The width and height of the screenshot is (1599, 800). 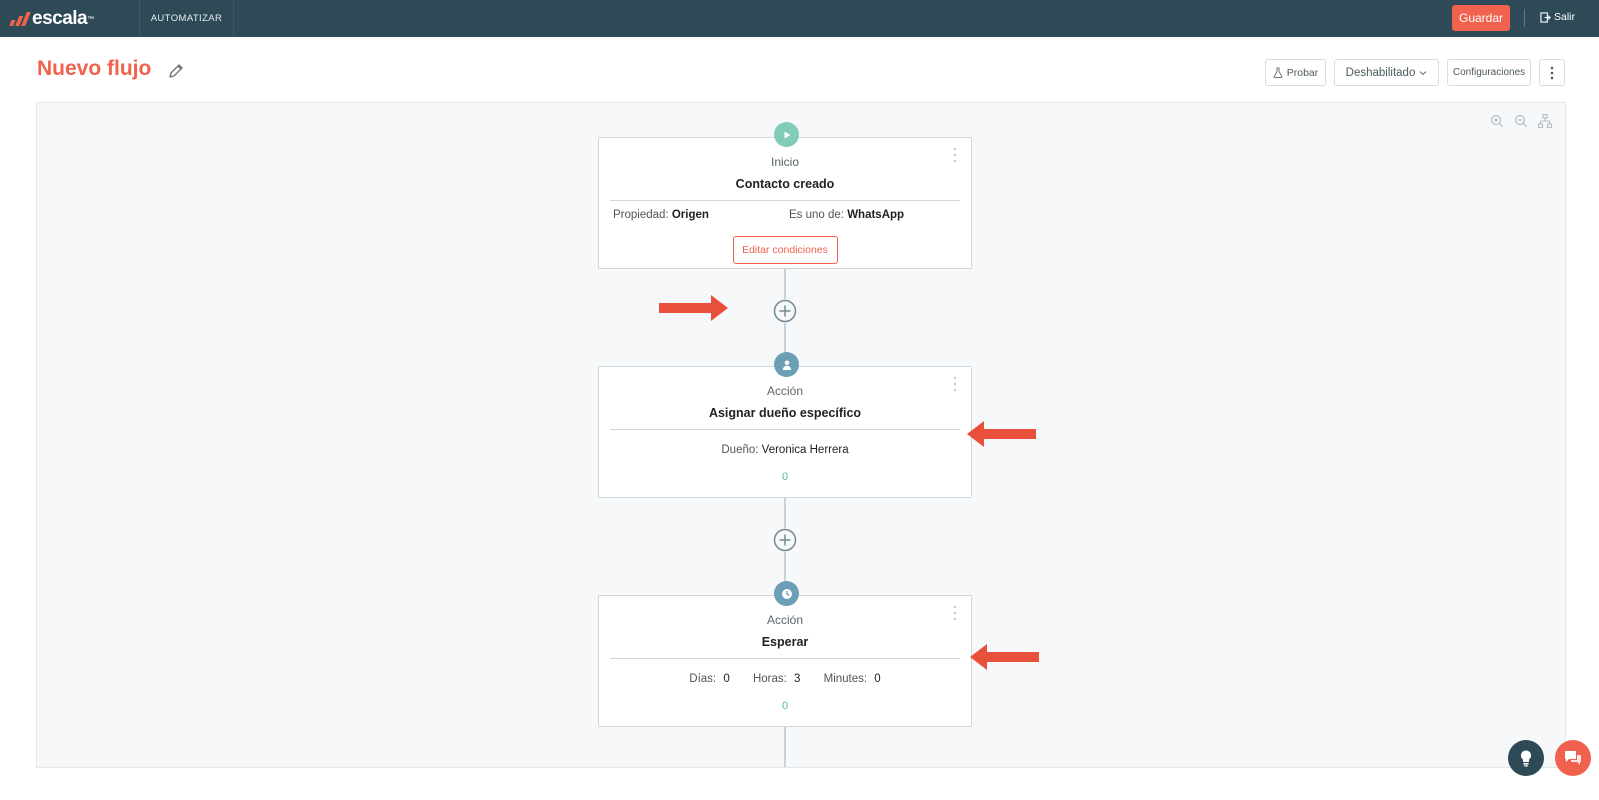 What do you see at coordinates (1545, 17) in the screenshot?
I see `logout-icon` at bounding box center [1545, 17].